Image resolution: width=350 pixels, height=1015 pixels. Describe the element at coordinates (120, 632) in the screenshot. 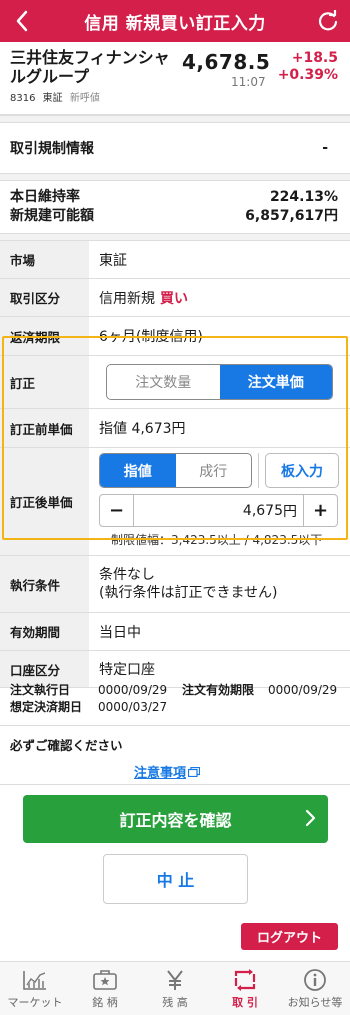

I see `validity-value: 当日中` at that location.